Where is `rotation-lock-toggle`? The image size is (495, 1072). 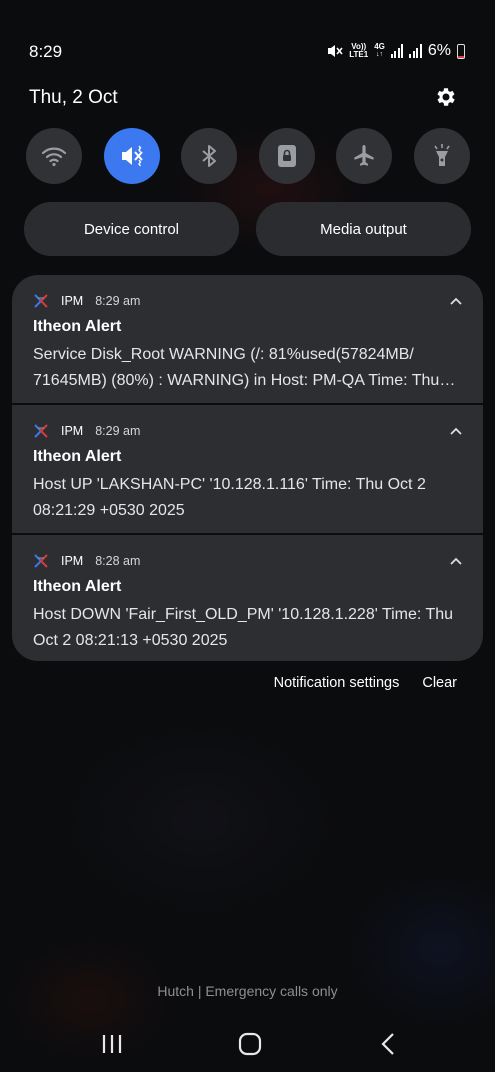 rotation-lock-toggle is located at coordinates (286, 156).